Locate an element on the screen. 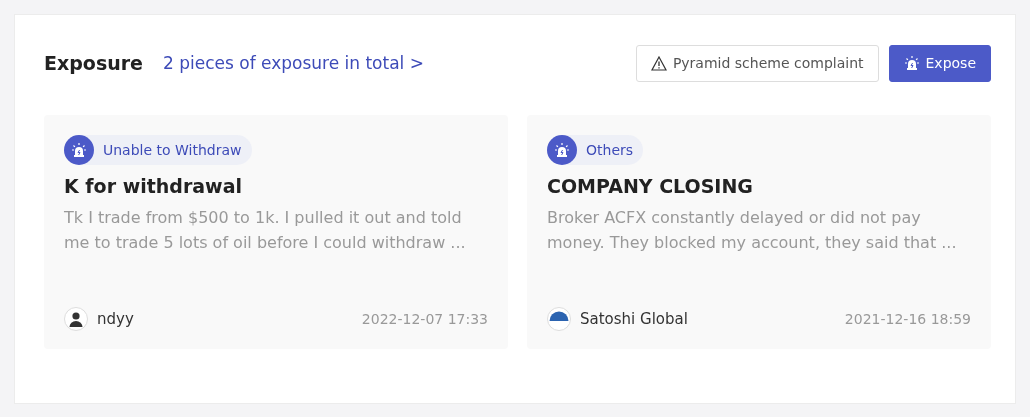  avatar-icon is located at coordinates (76, 319).